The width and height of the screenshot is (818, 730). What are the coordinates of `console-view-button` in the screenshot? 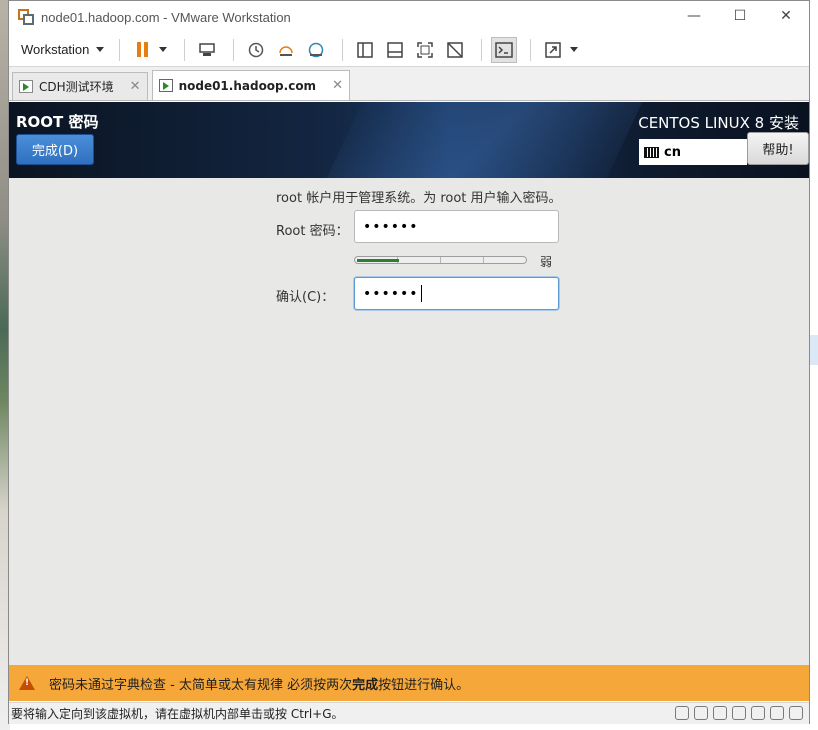 It's located at (504, 49).